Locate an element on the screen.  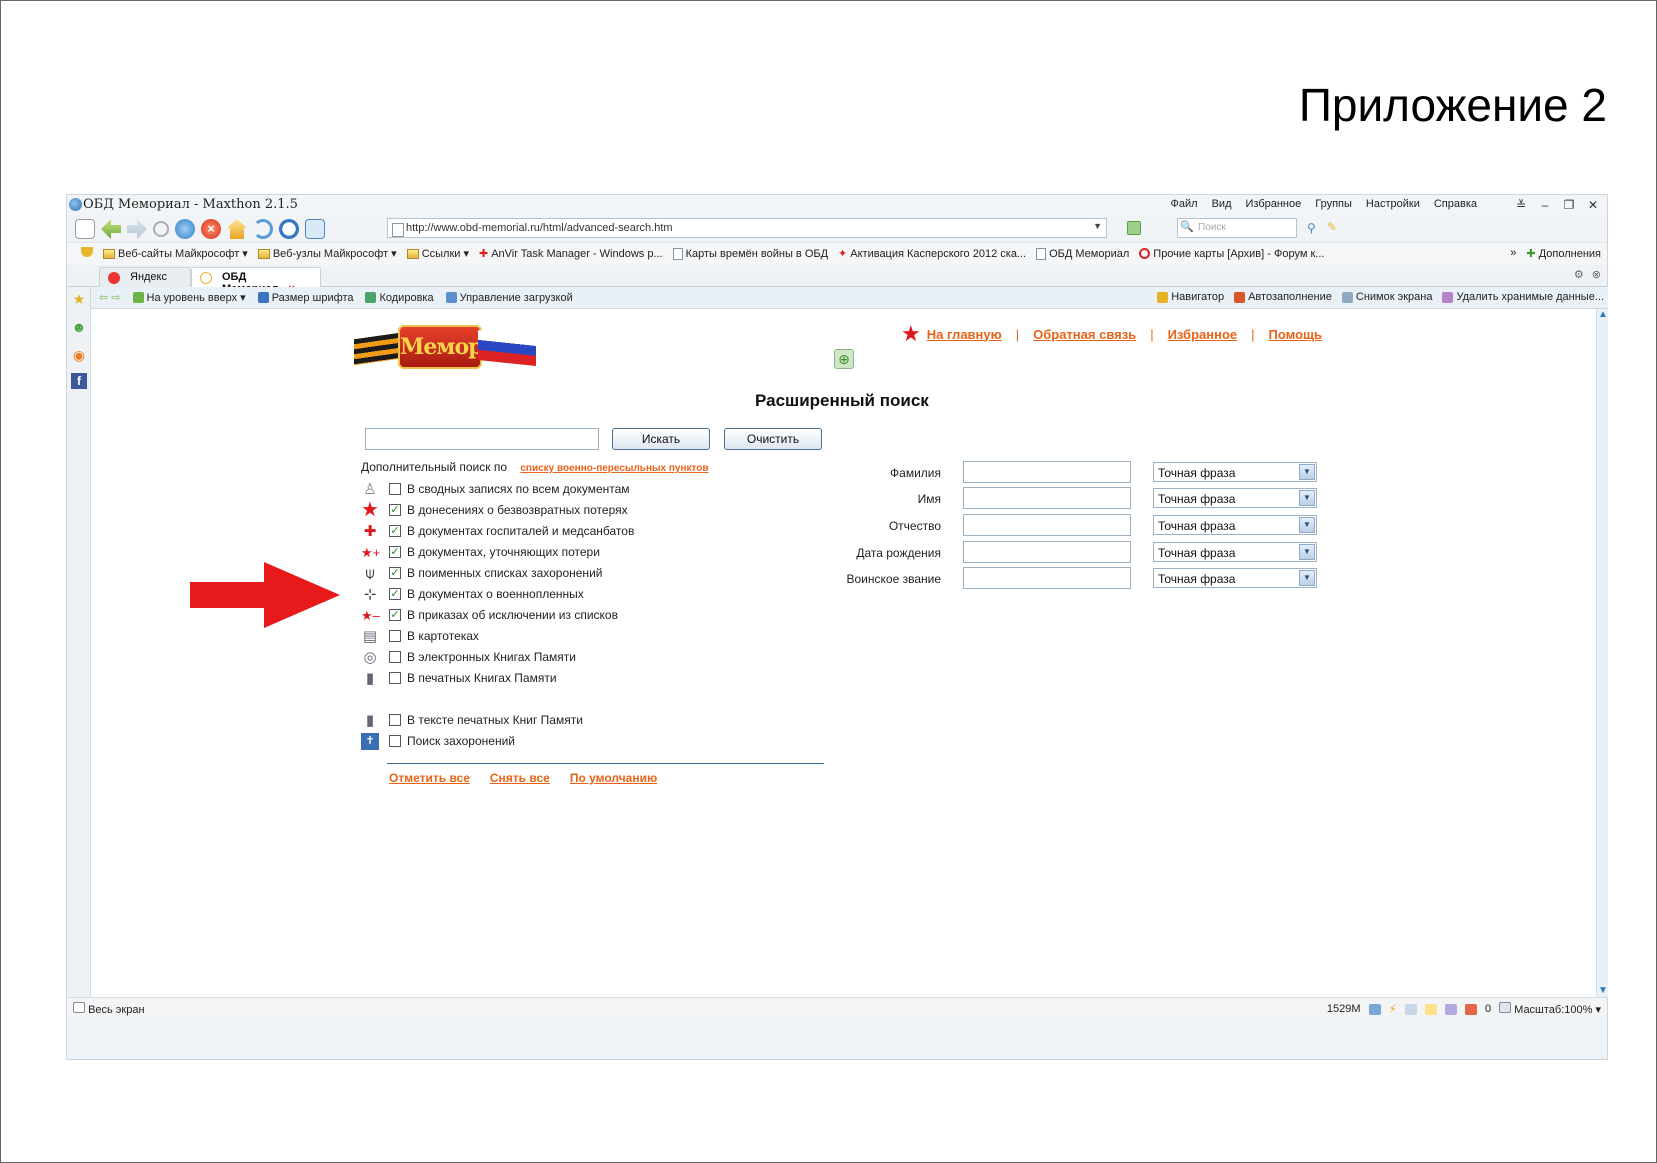
name-mode-select: Точная фраза ▼ is located at coordinates (1235, 498).